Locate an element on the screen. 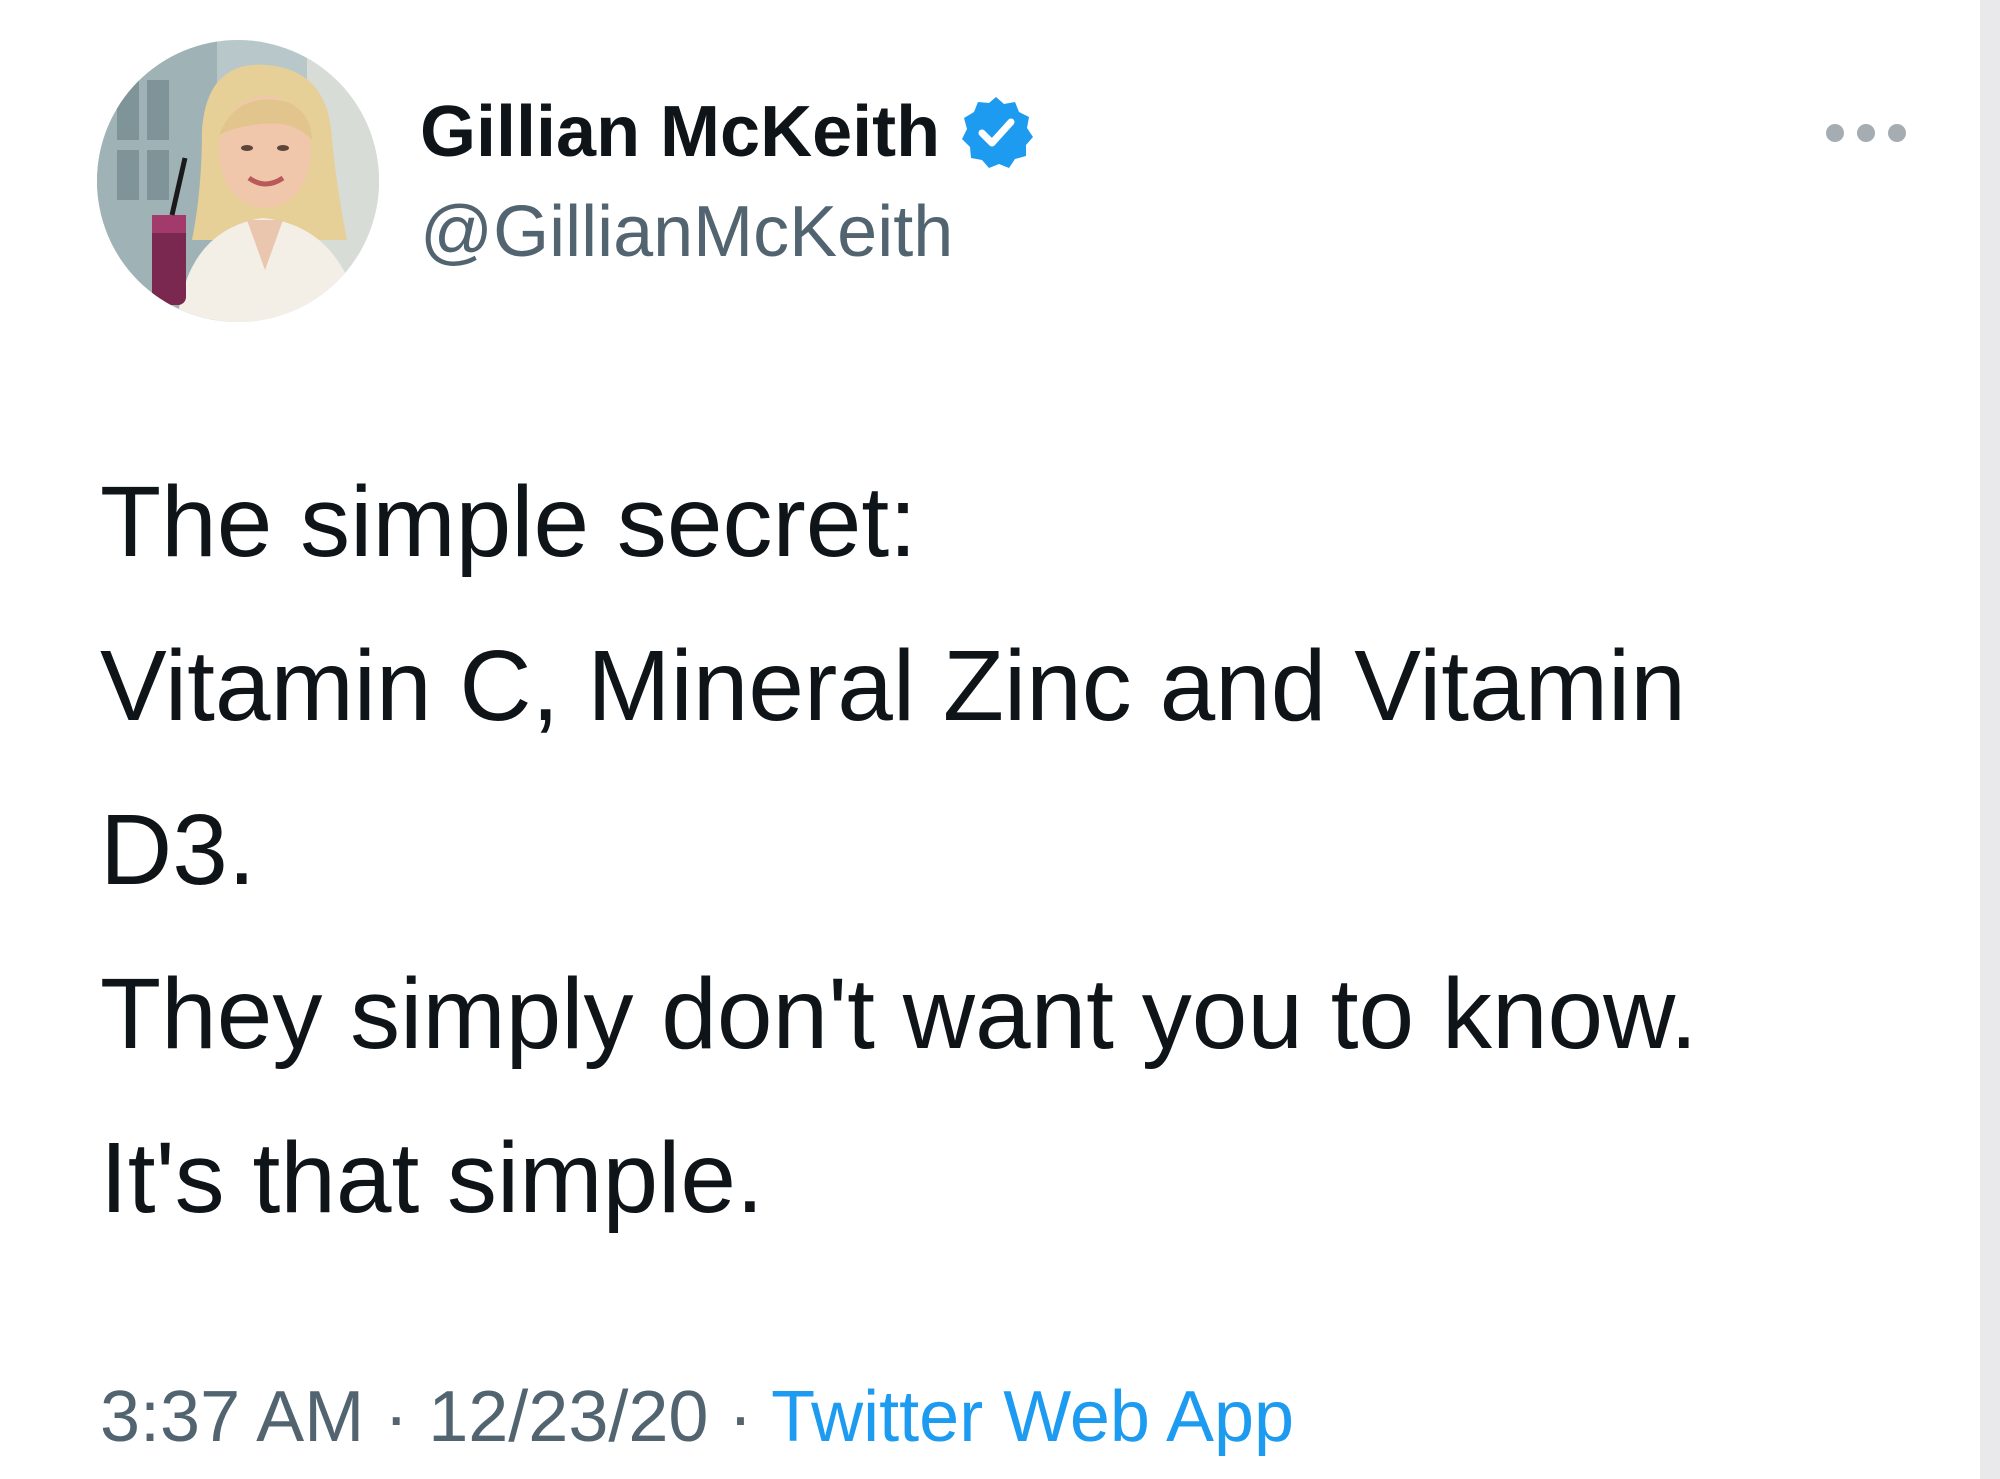  author-name-row: Gillian McKeith is located at coordinates (727, 132).